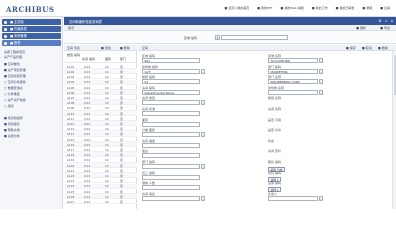 The height and width of the screenshot is (240, 396). What do you see at coordinates (30, 9) in the screenshot?
I see `brand-logo: ARCHIBUS` at bounding box center [30, 9].